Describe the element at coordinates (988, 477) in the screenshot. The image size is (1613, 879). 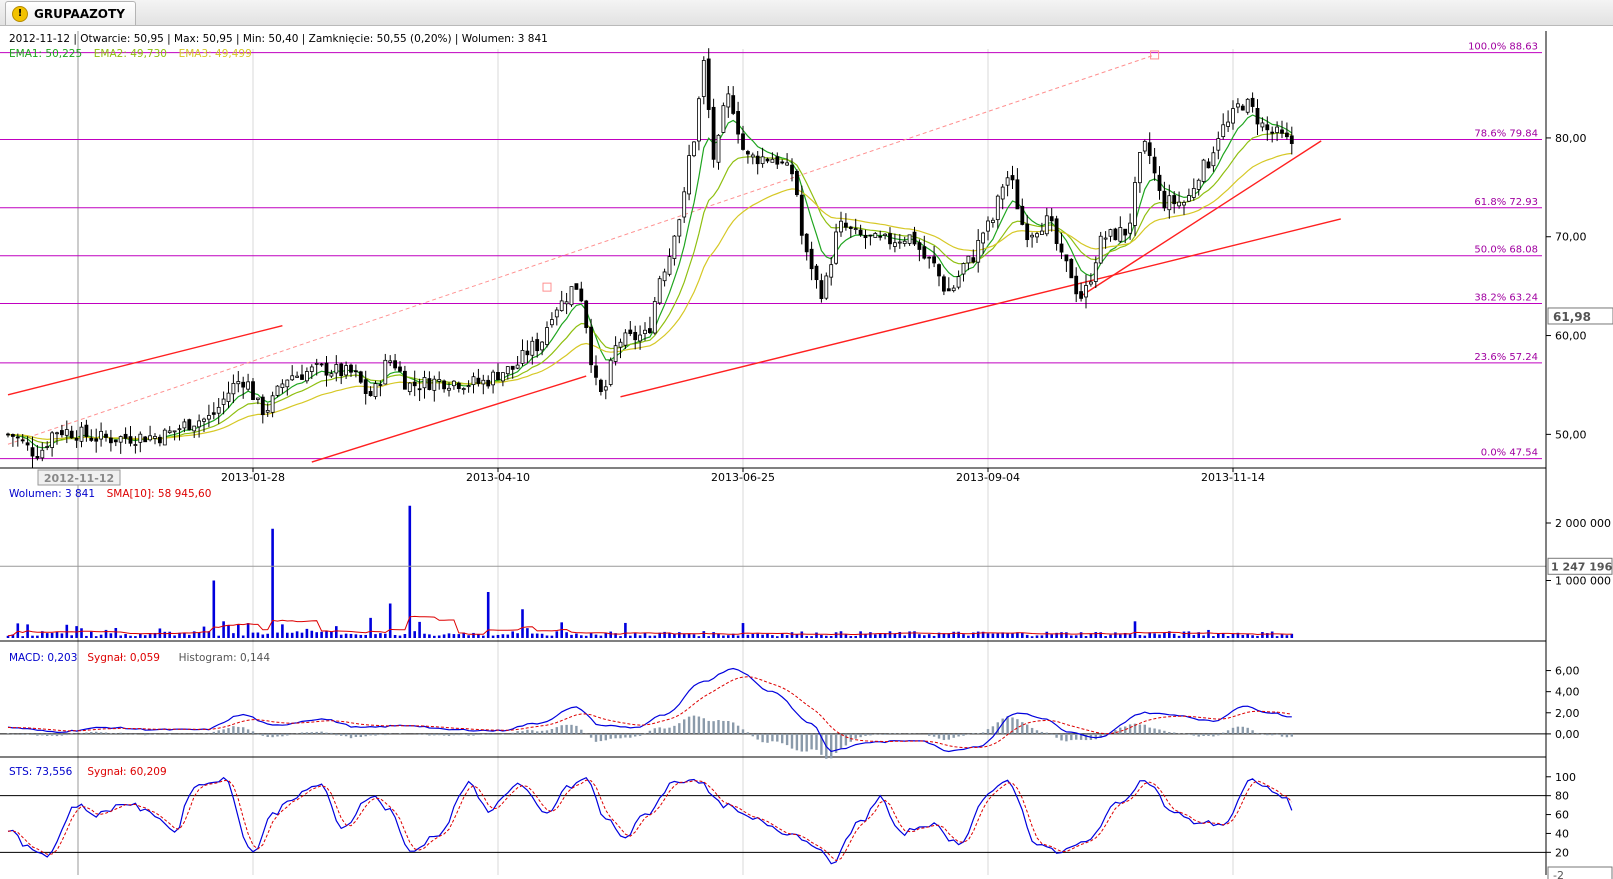
I see `x-label-3: 2013-09-04` at that location.